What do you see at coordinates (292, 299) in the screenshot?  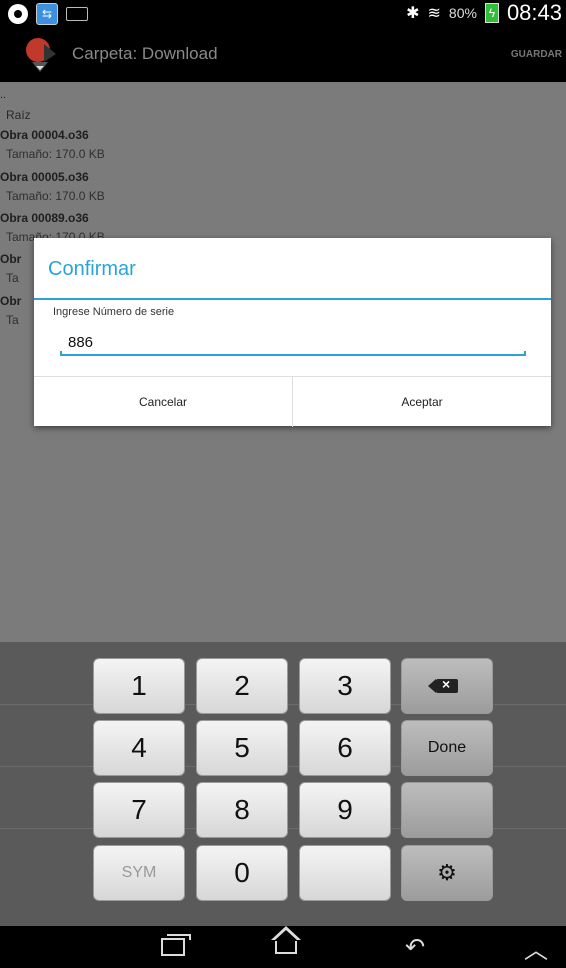 I see `dialog-divider` at bounding box center [292, 299].